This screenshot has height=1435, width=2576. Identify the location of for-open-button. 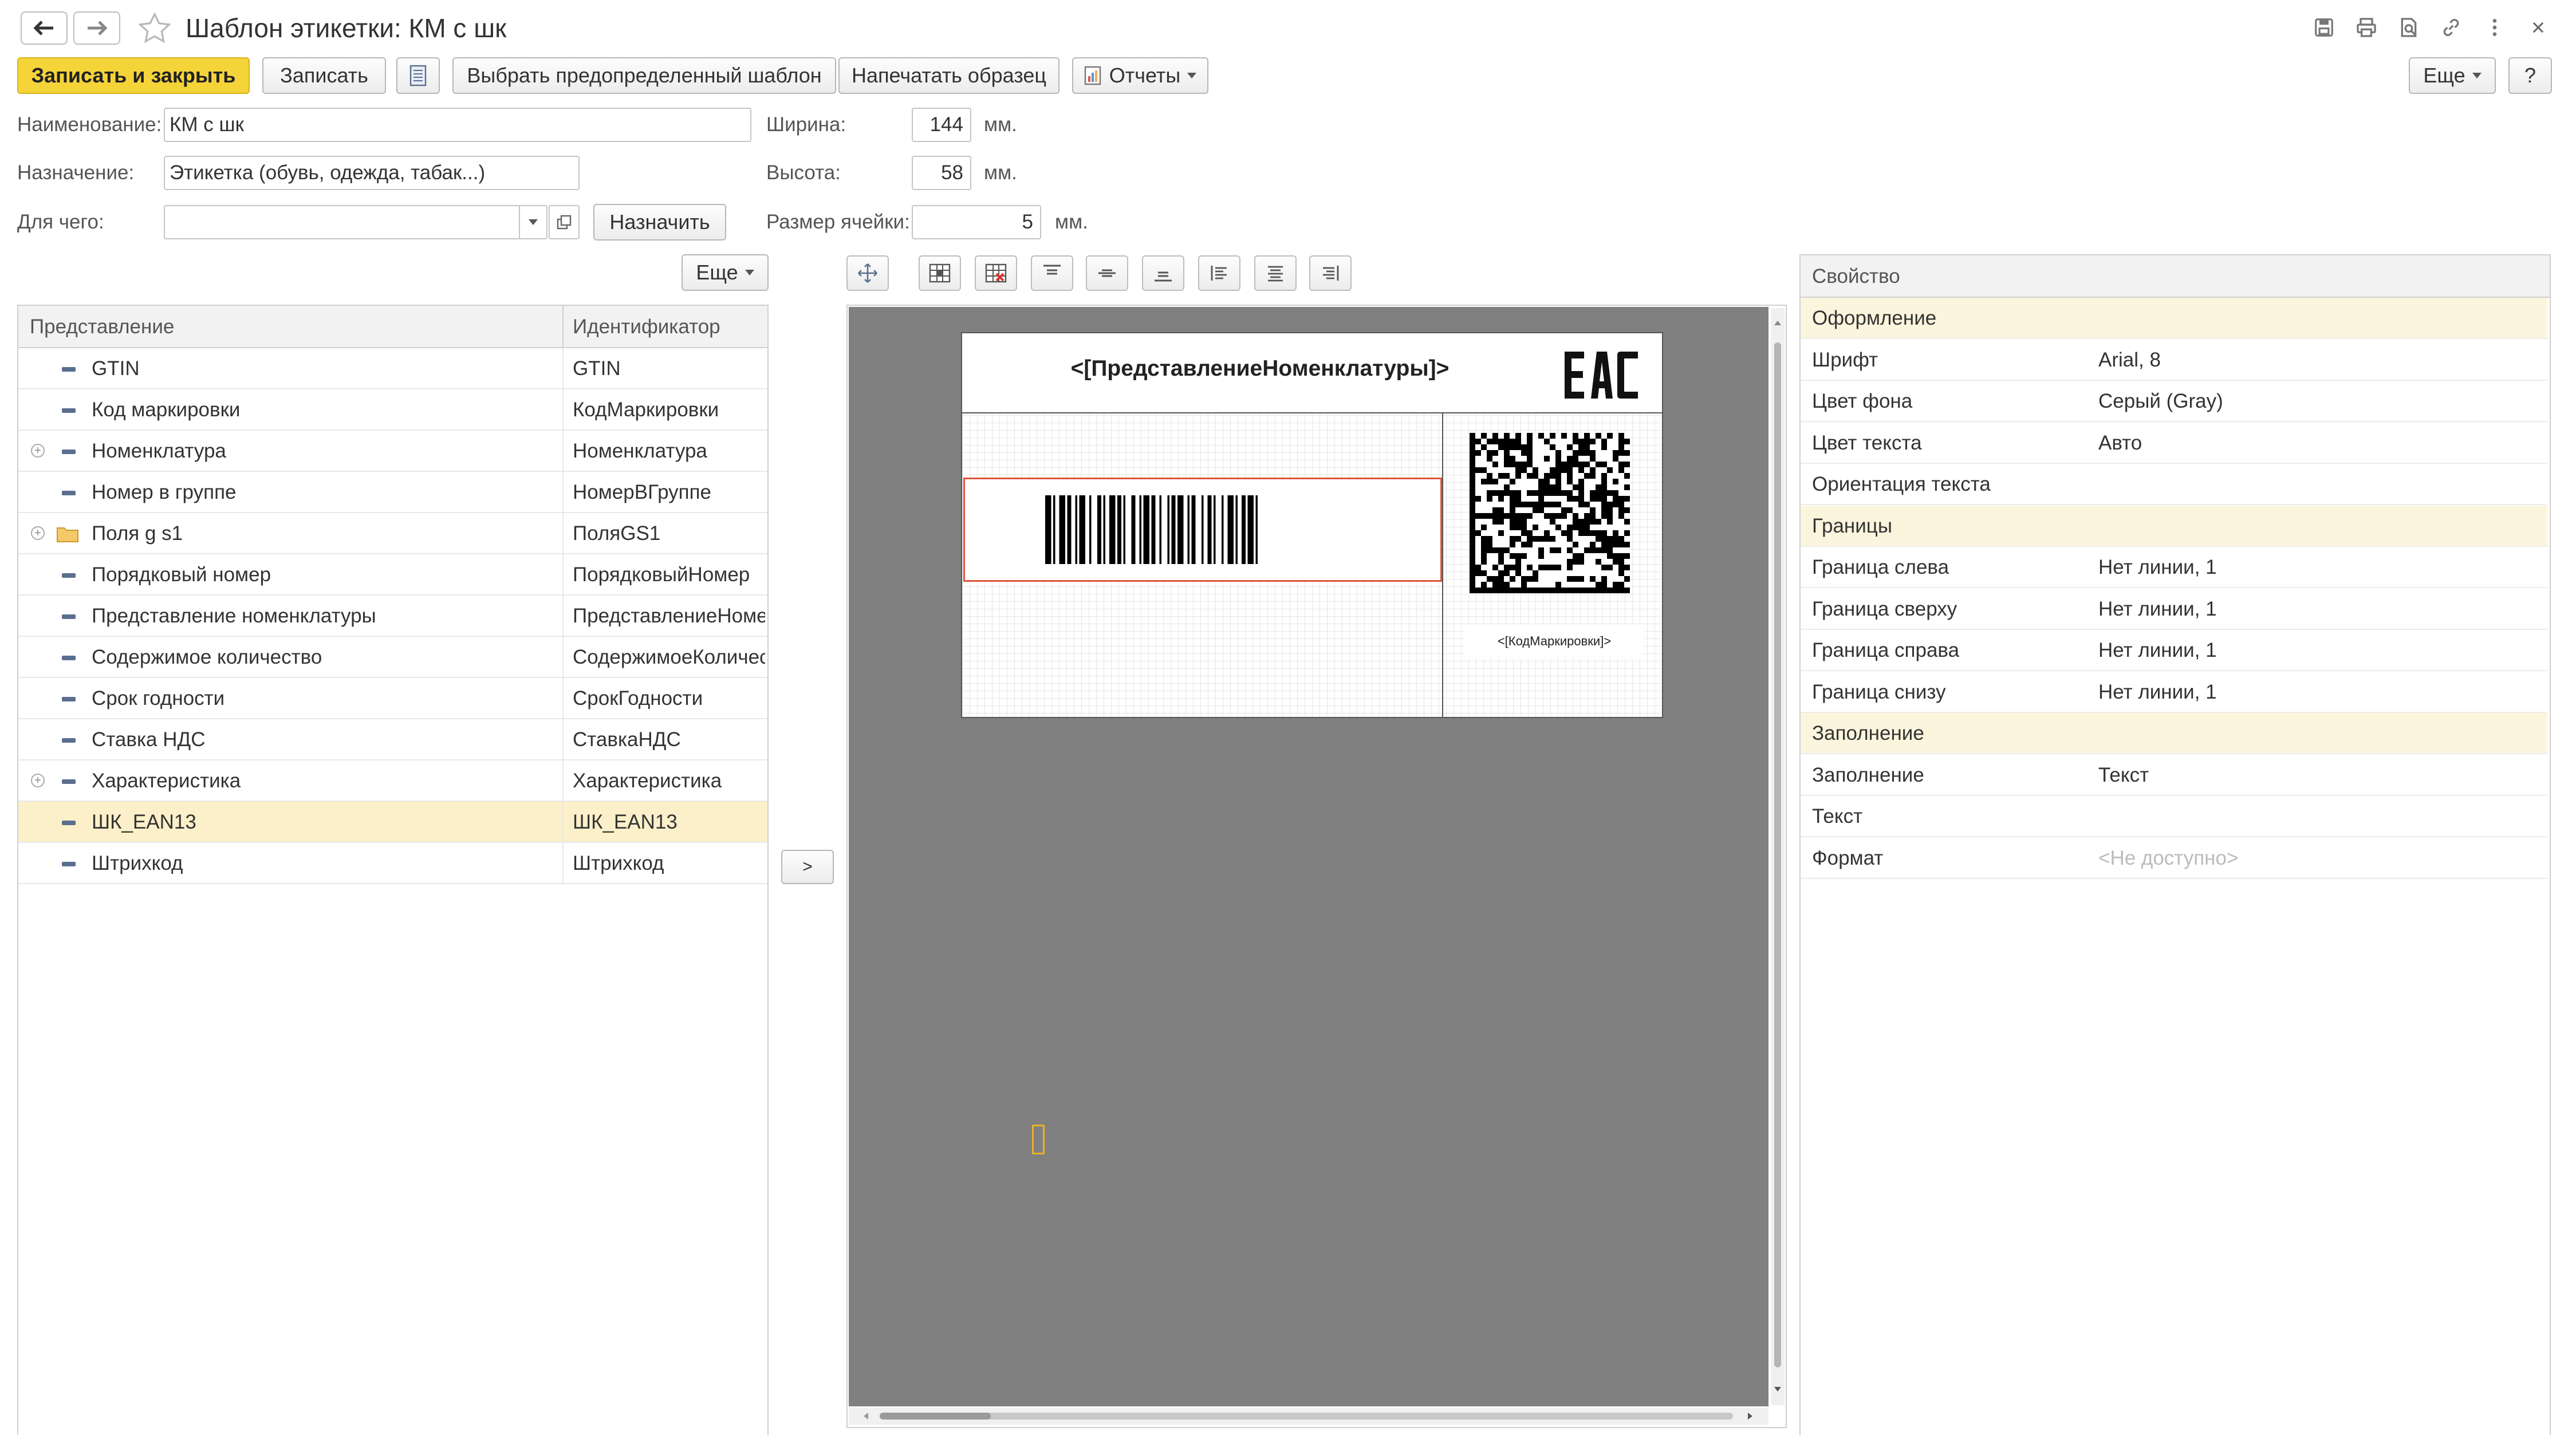
(564, 222).